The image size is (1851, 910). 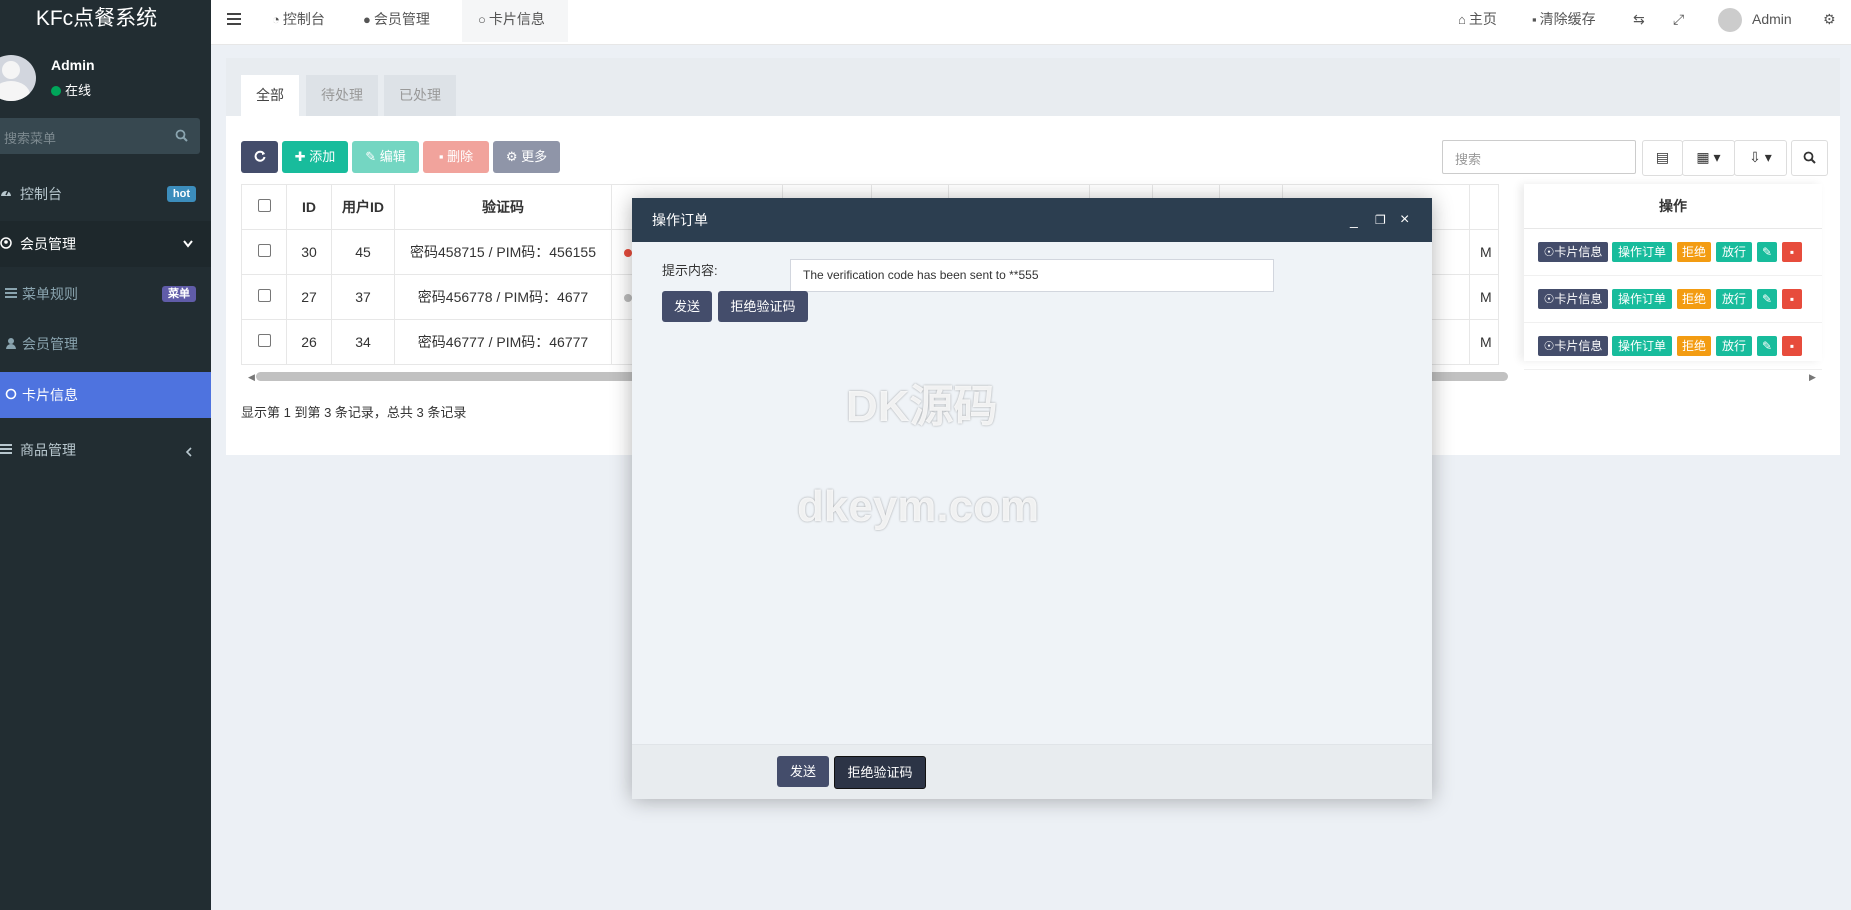 I want to click on select-all-cell, so click(x=264, y=207).